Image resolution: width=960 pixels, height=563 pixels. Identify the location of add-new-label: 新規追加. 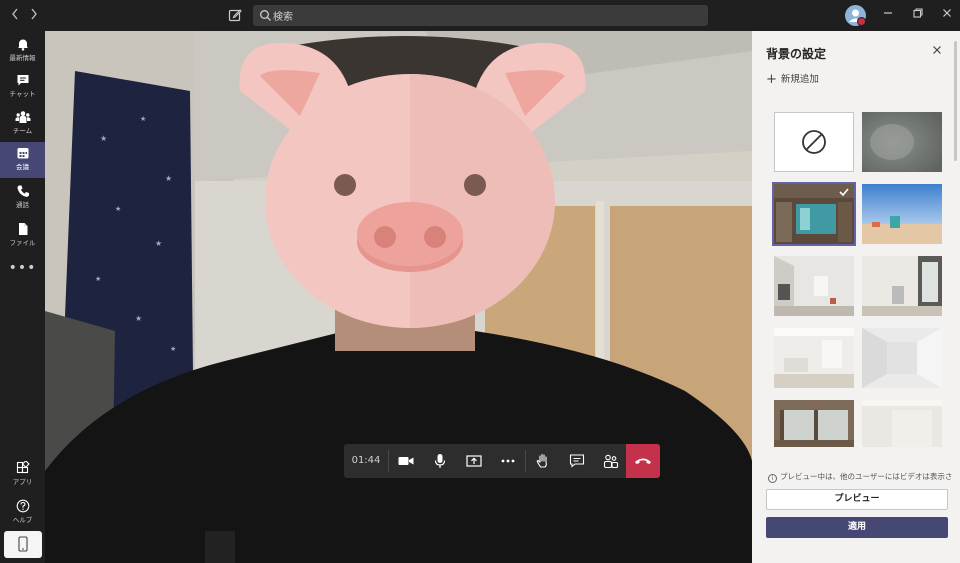
(799, 79).